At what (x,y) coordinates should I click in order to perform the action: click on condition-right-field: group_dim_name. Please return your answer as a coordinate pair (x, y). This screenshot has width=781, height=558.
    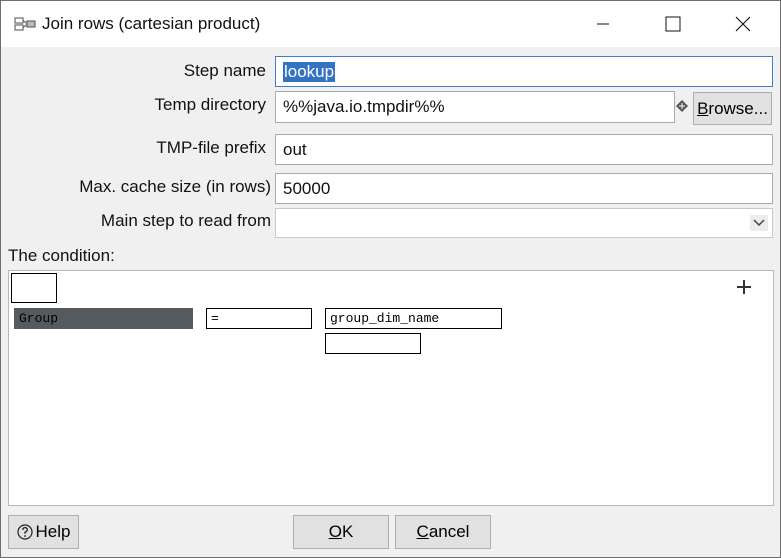
    Looking at the image, I should click on (413, 318).